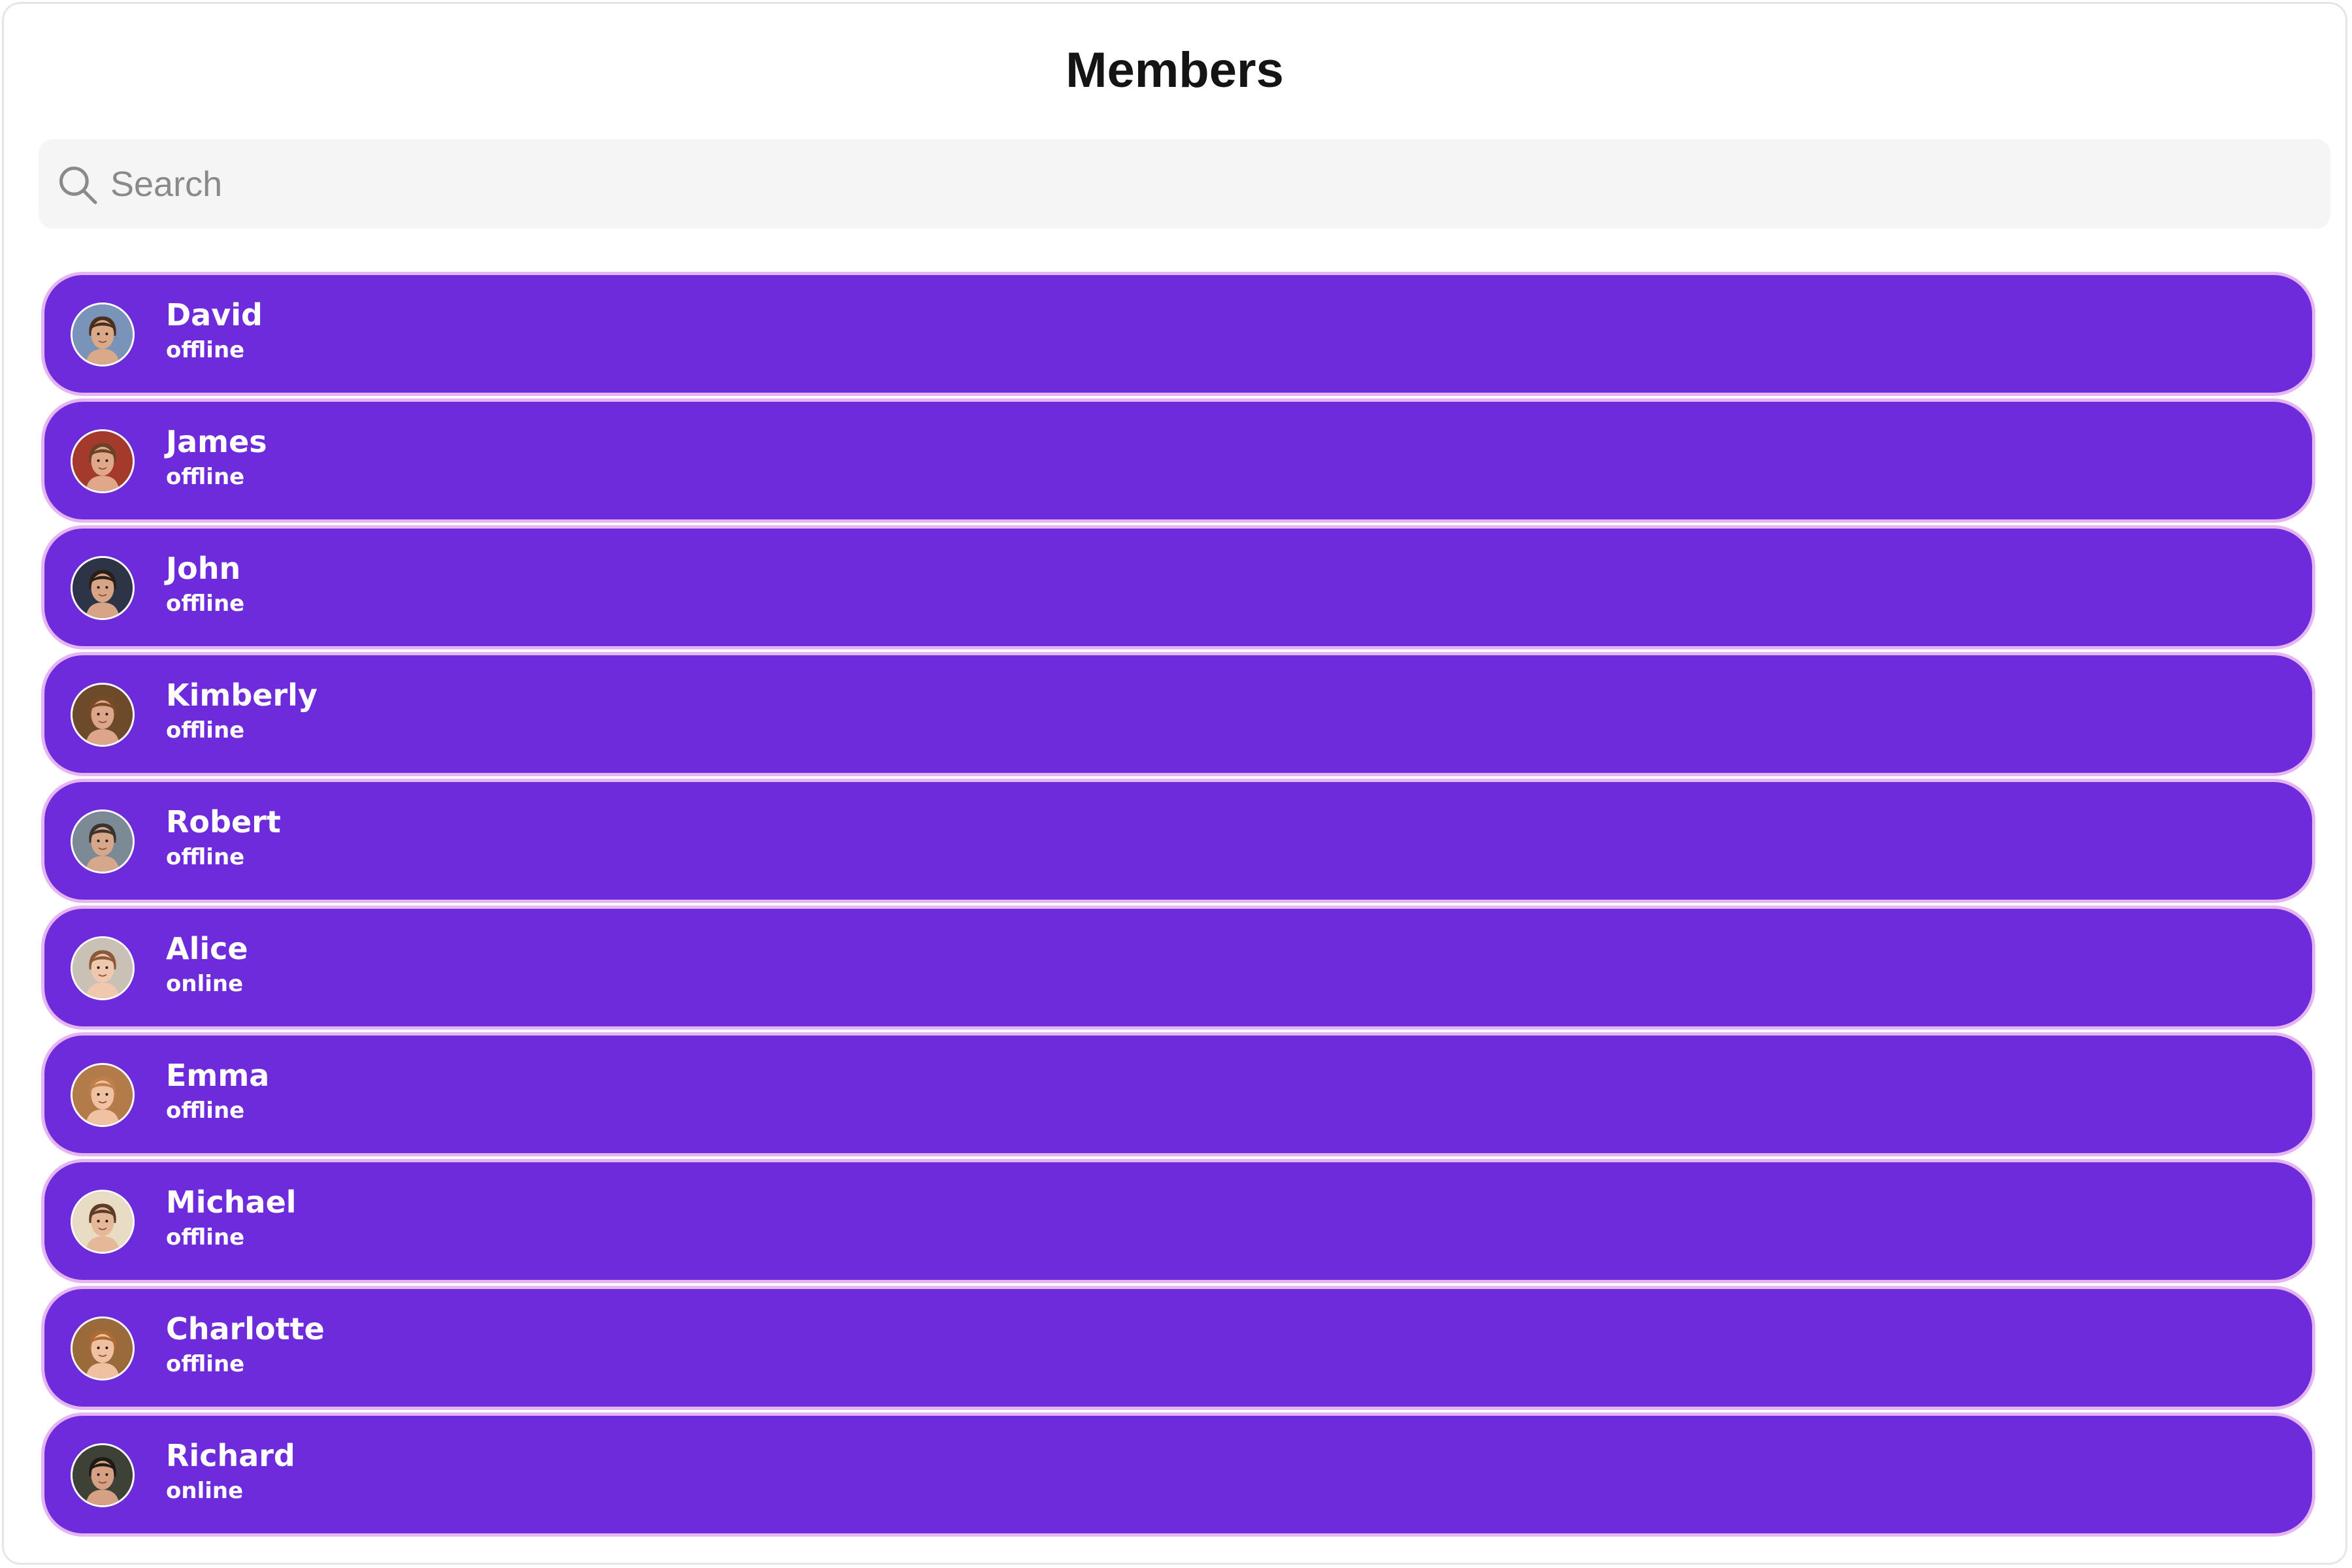  What do you see at coordinates (230, 1455) in the screenshot?
I see `member-name: Richard` at bounding box center [230, 1455].